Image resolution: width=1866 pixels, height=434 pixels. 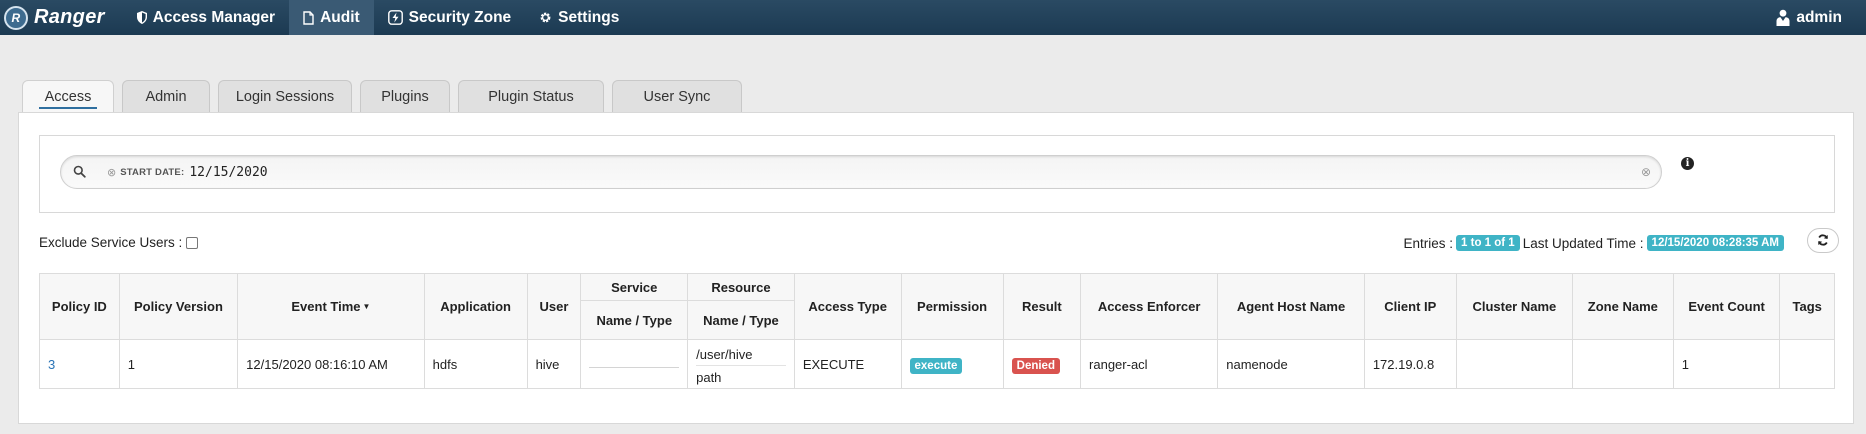 I want to click on nav-access-manager: Access Manager, so click(x=206, y=17).